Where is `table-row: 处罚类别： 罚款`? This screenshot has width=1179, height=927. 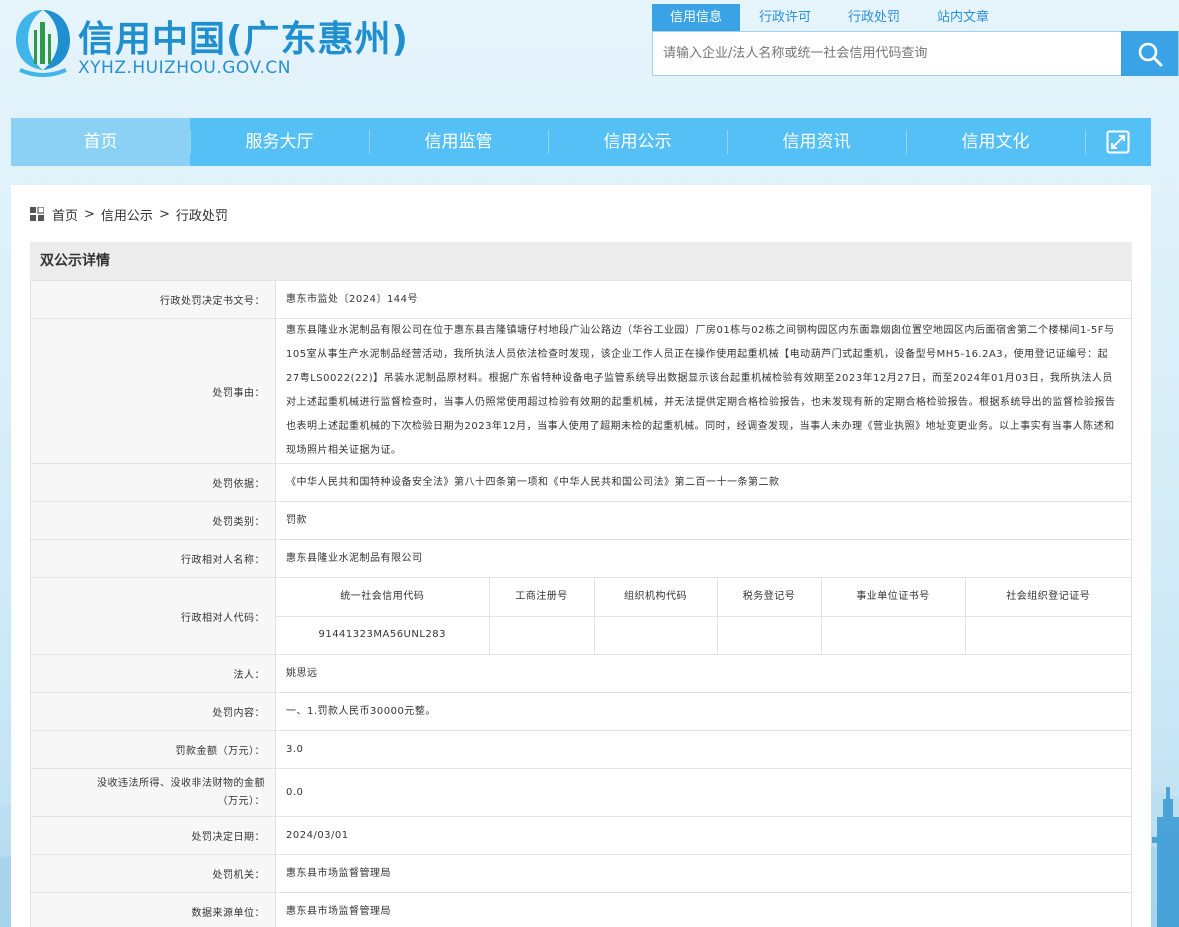 table-row: 处罚类别： 罚款 is located at coordinates (581, 520).